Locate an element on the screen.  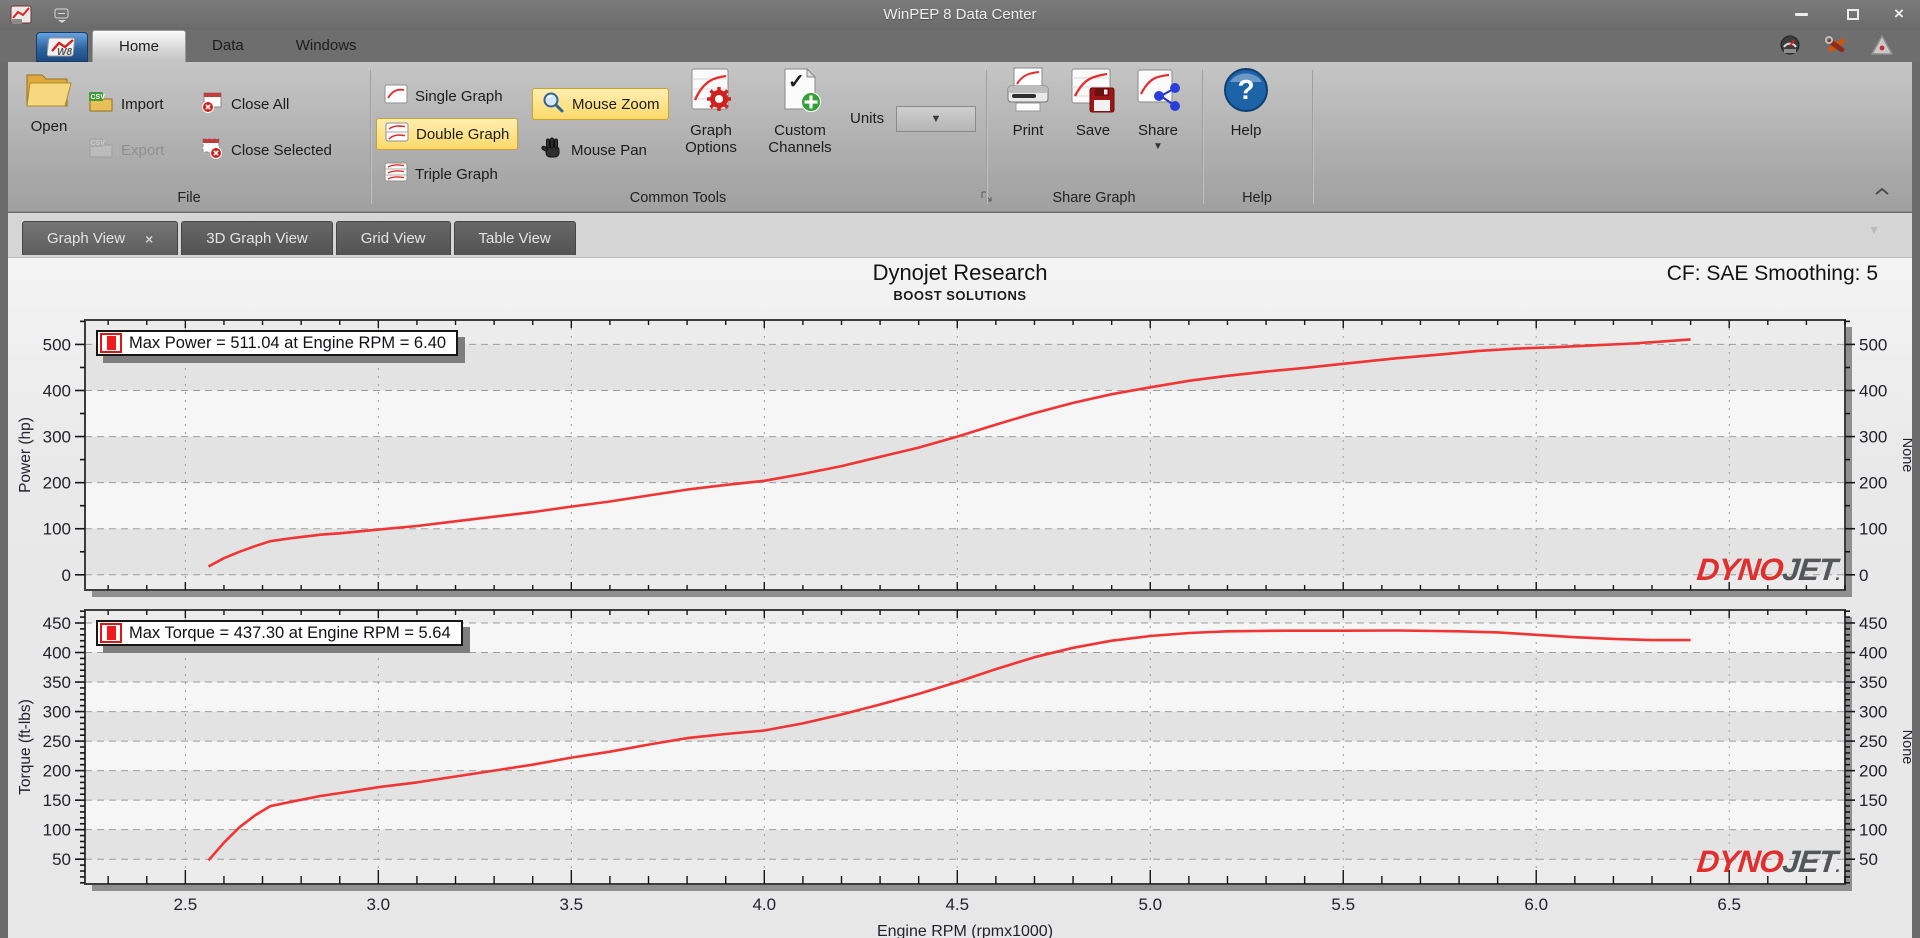
triple-graph-icon is located at coordinates (396, 174).